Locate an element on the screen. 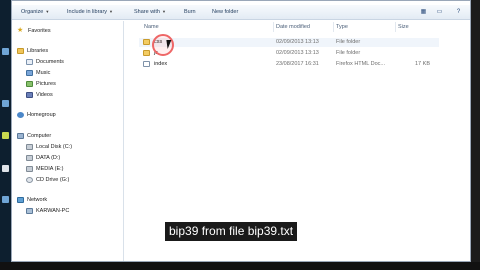 The width and height of the screenshot is (480, 270). include-in-library-button: Include in library ▼ is located at coordinates (90, 12).